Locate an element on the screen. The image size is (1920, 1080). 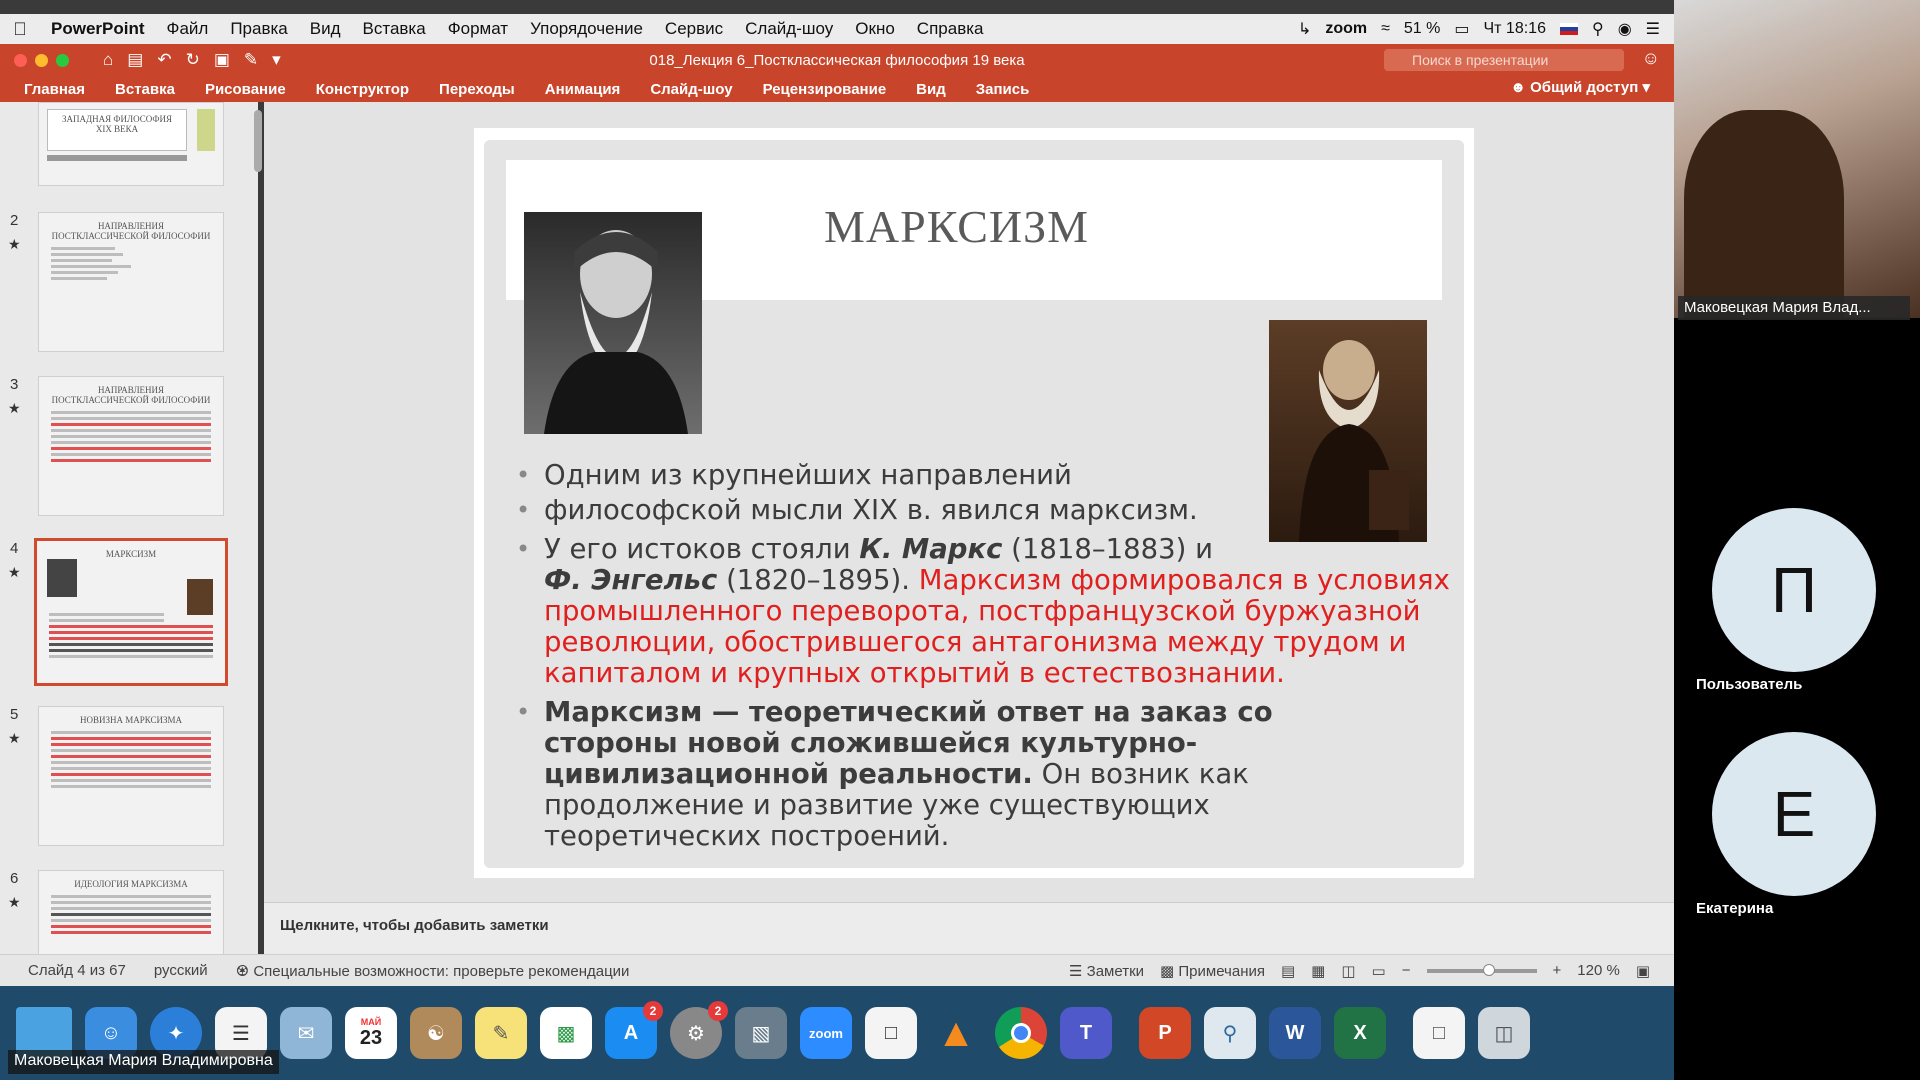
powerpoint-dock-icon: P is located at coordinates (1165, 1033).